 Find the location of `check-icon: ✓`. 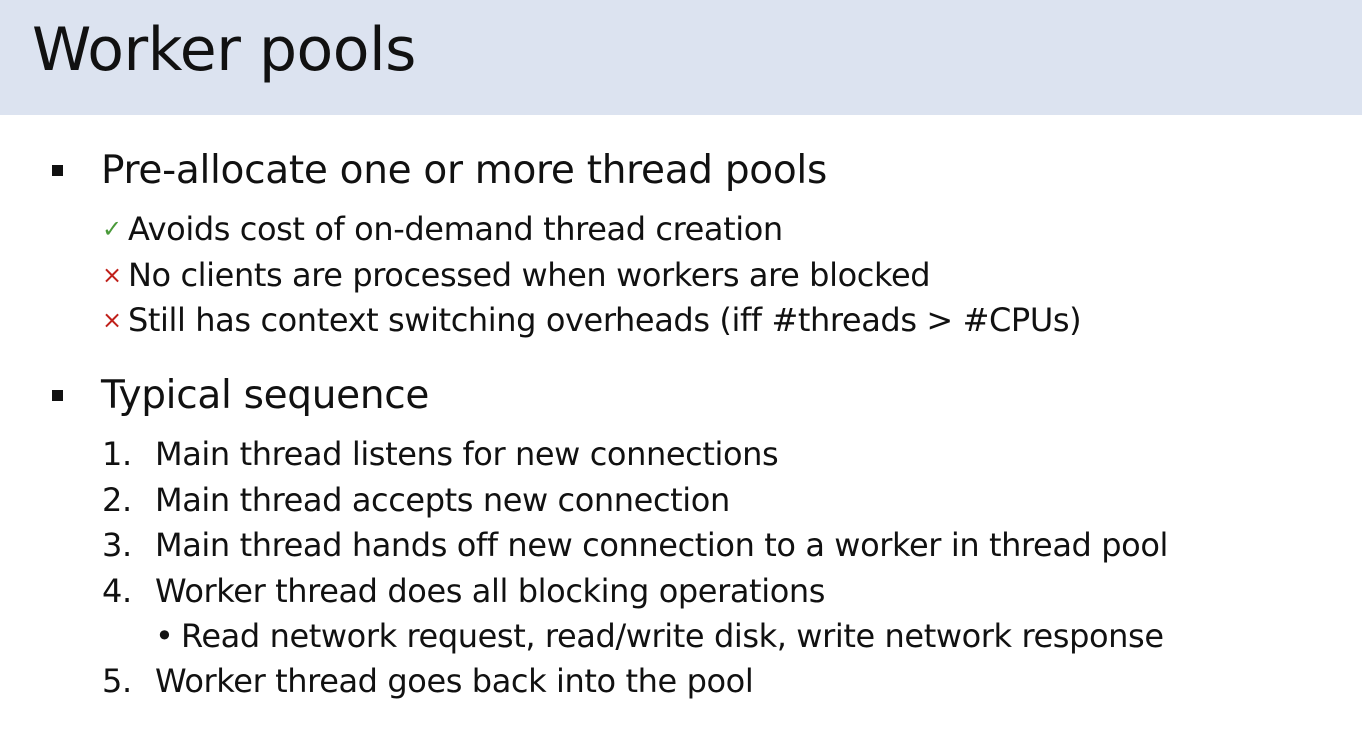

check-icon: ✓ is located at coordinates (112, 229).